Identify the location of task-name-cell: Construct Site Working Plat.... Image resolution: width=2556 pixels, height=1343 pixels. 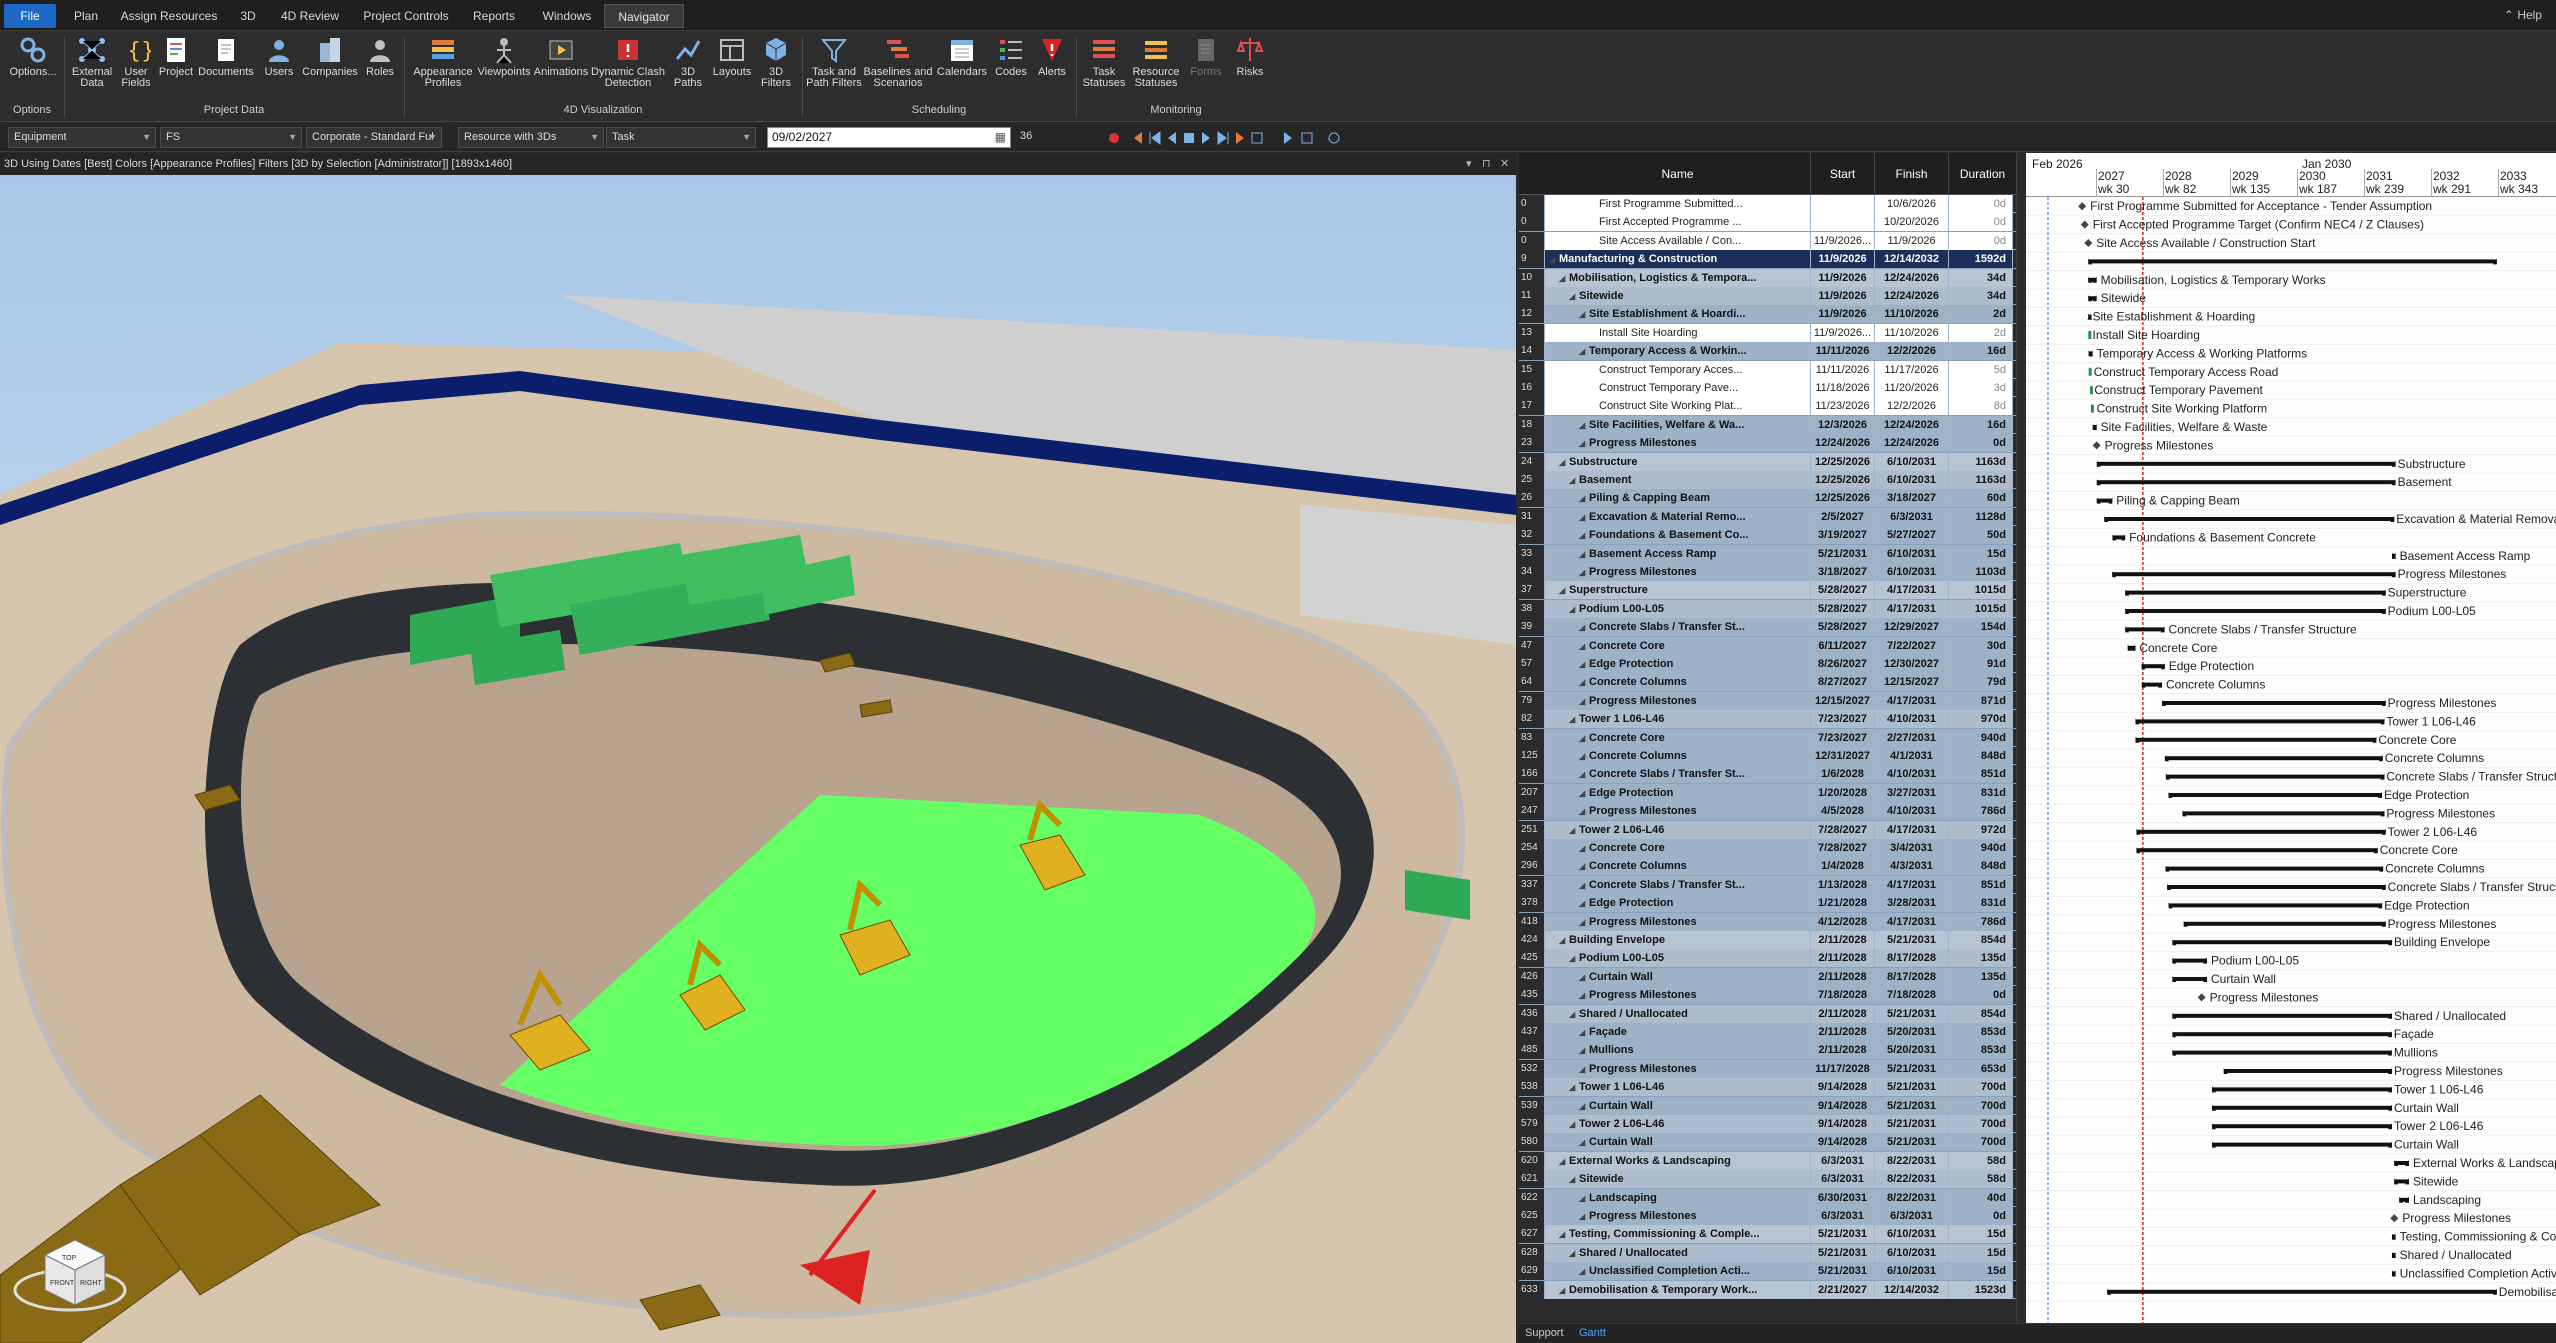
(1678, 406).